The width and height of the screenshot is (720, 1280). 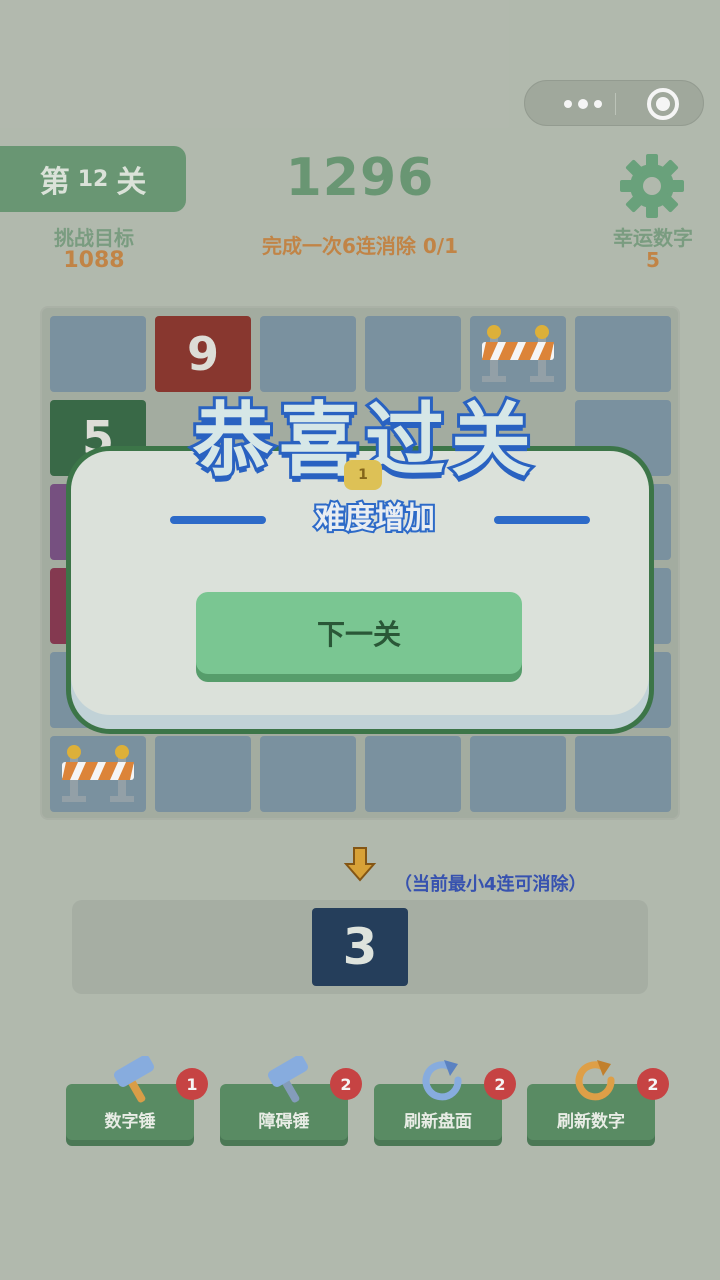 I want to click on tool-label: 刷新数字, so click(x=591, y=1122).